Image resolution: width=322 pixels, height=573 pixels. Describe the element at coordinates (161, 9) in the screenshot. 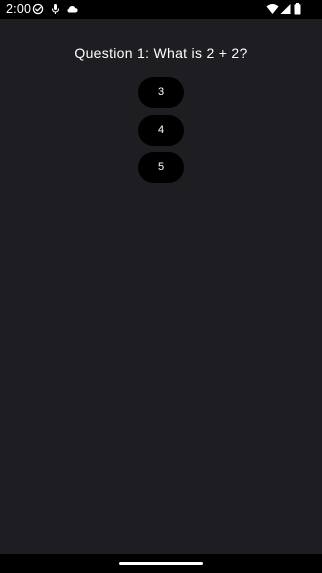

I see `status-bar: 2:00` at that location.